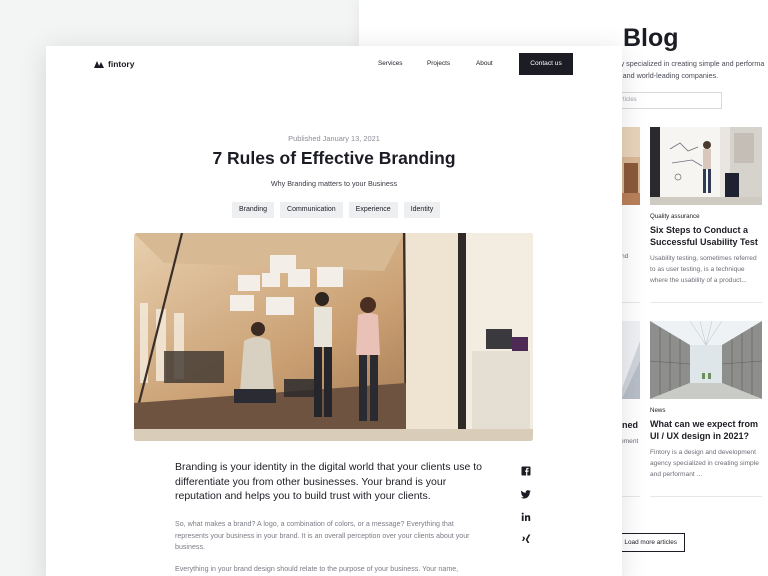 This screenshot has width=768, height=576. I want to click on tag-branding: Branding, so click(253, 210).